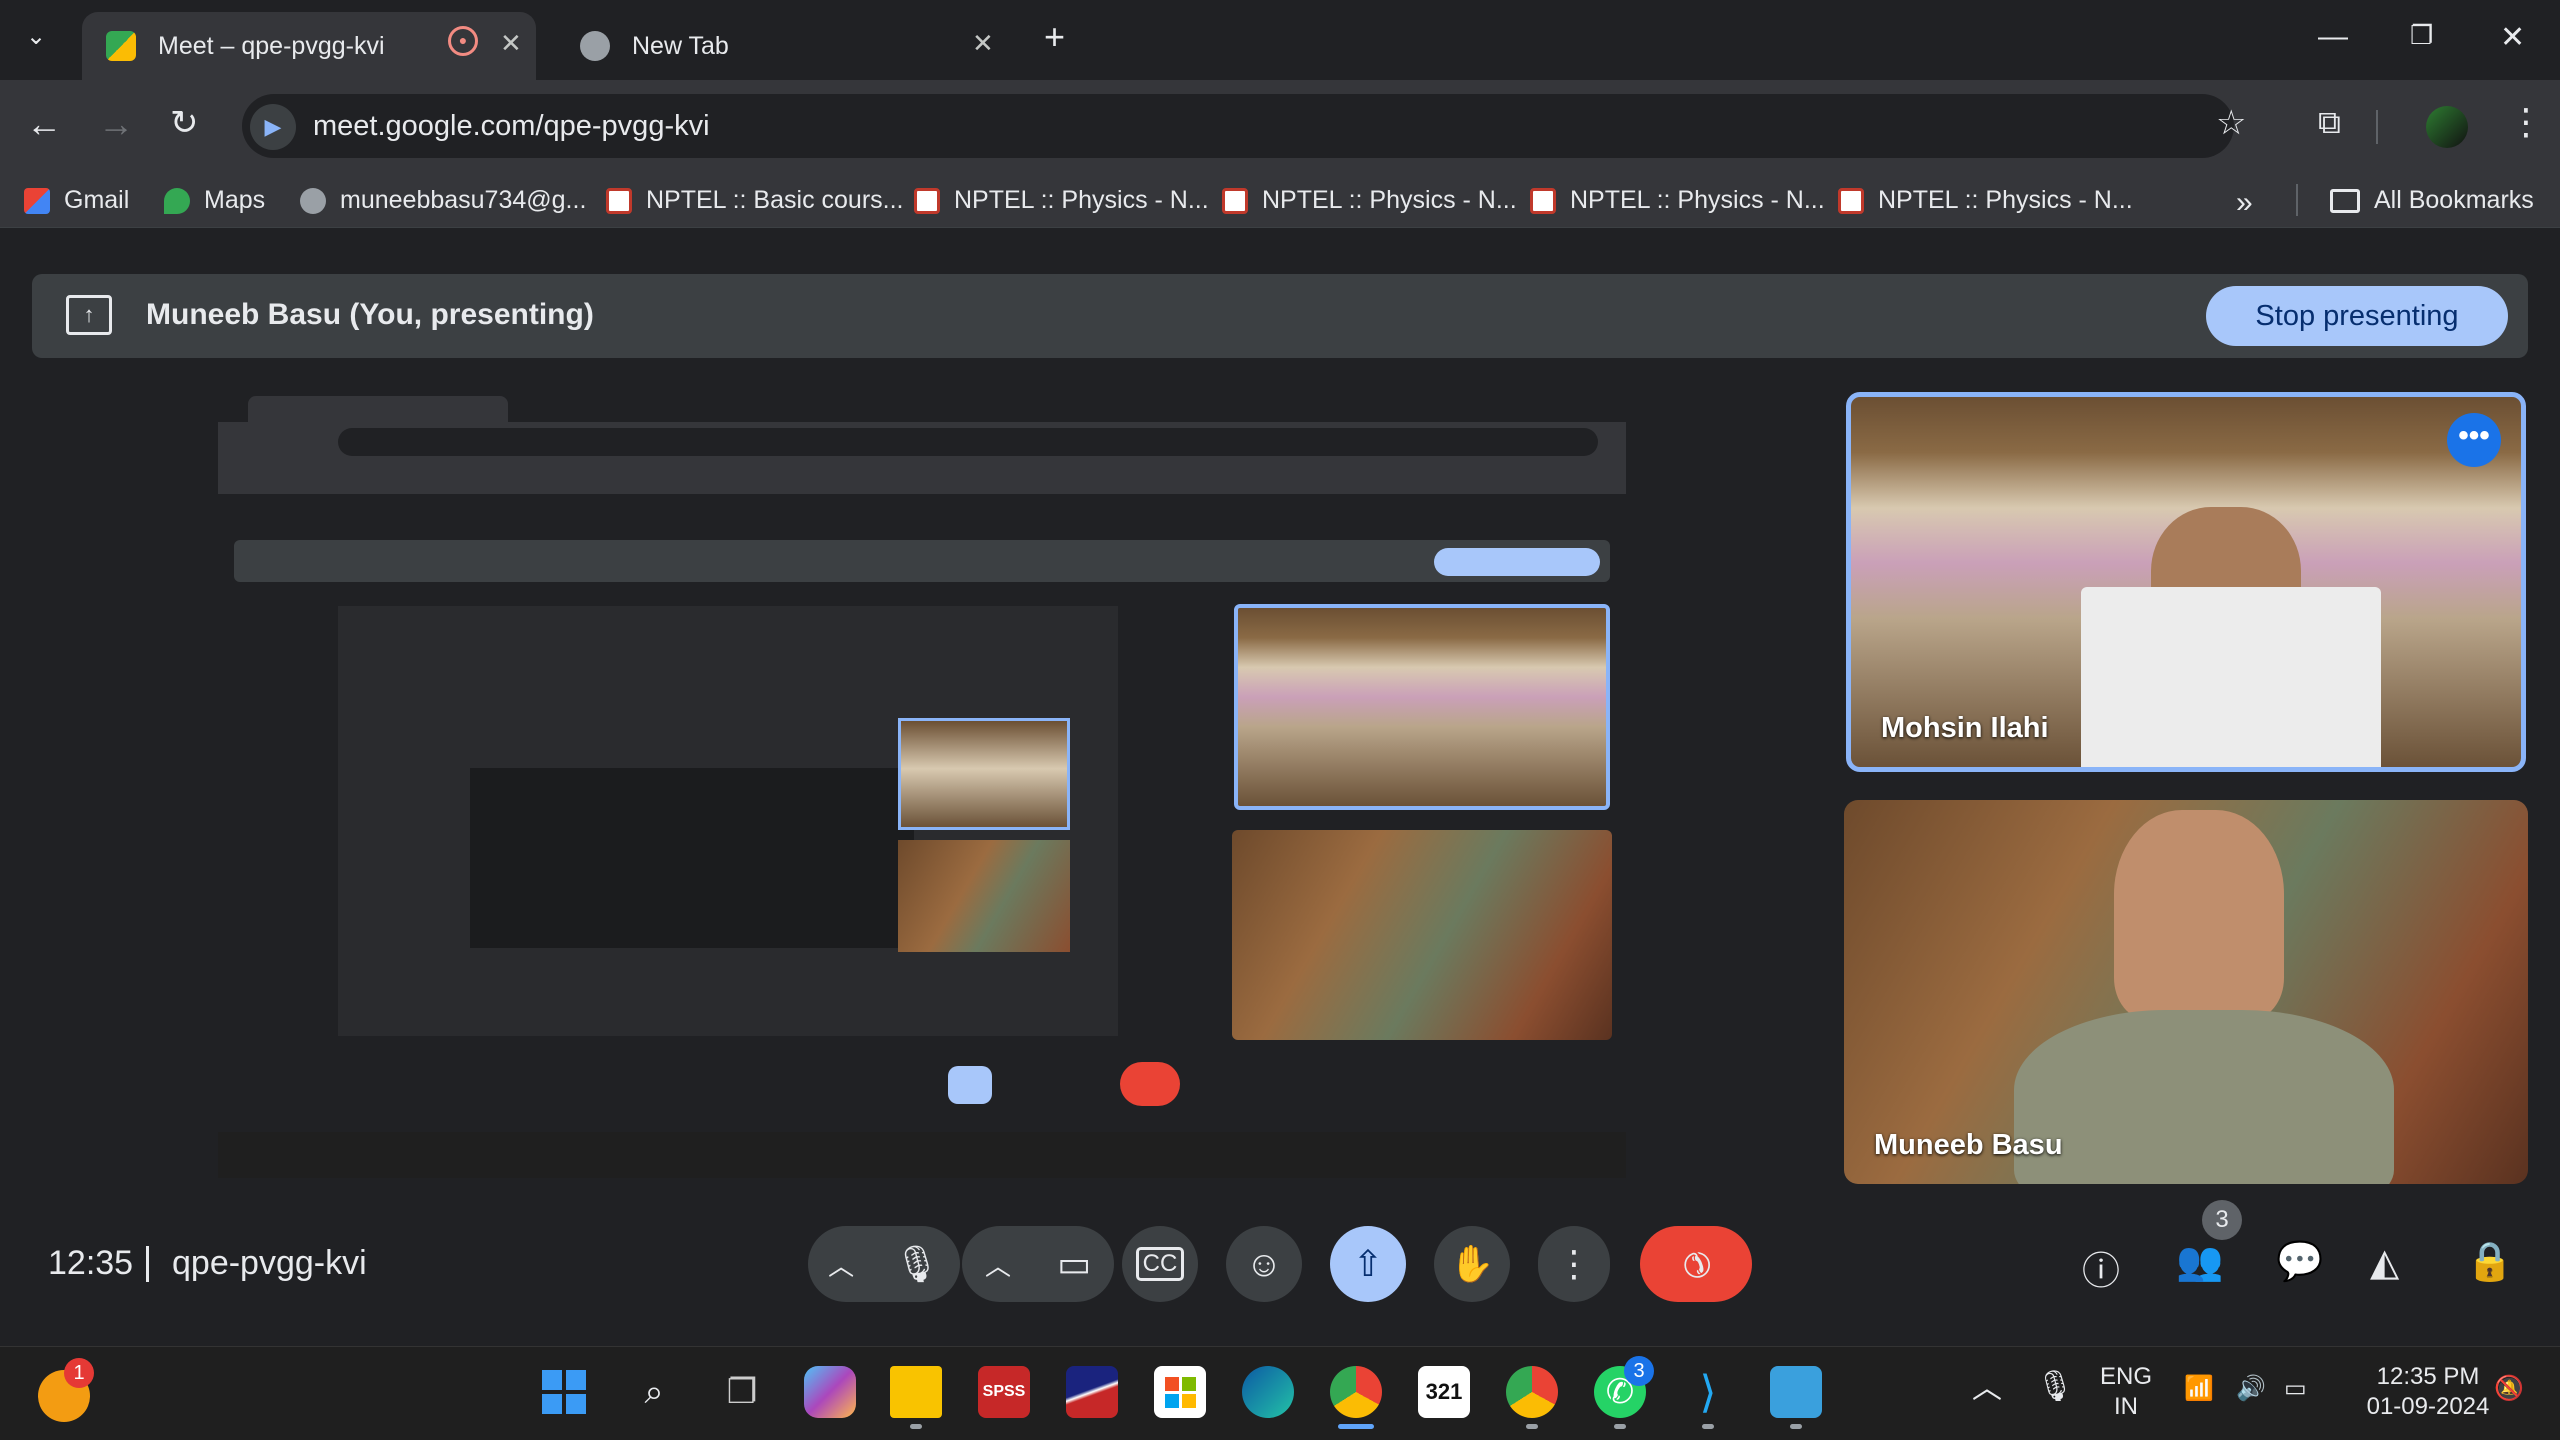  Describe the element at coordinates (2295, 1389) in the screenshot. I see `battery-icon: ▭` at that location.